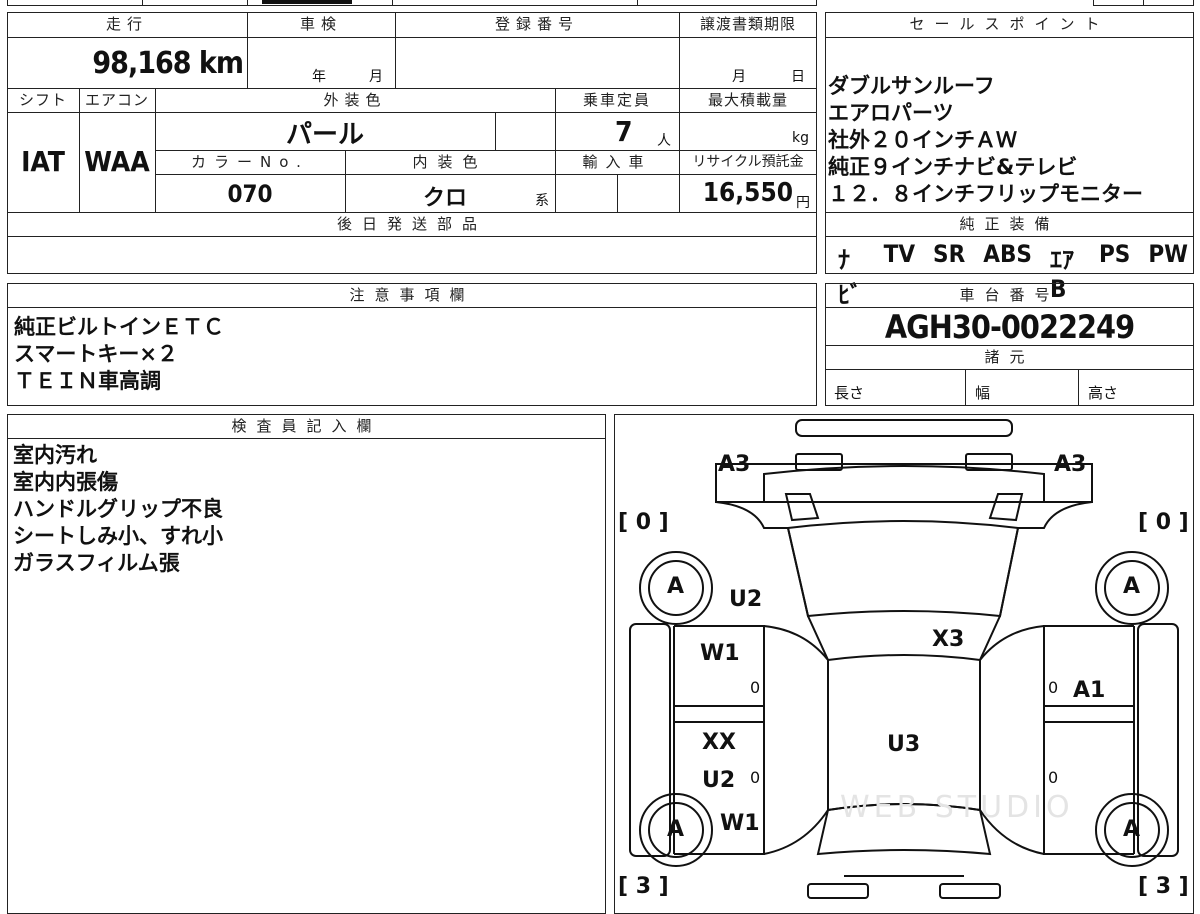  What do you see at coordinates (748, 162) in the screenshot?
I see `recycle-header: リサイクル預託金` at bounding box center [748, 162].